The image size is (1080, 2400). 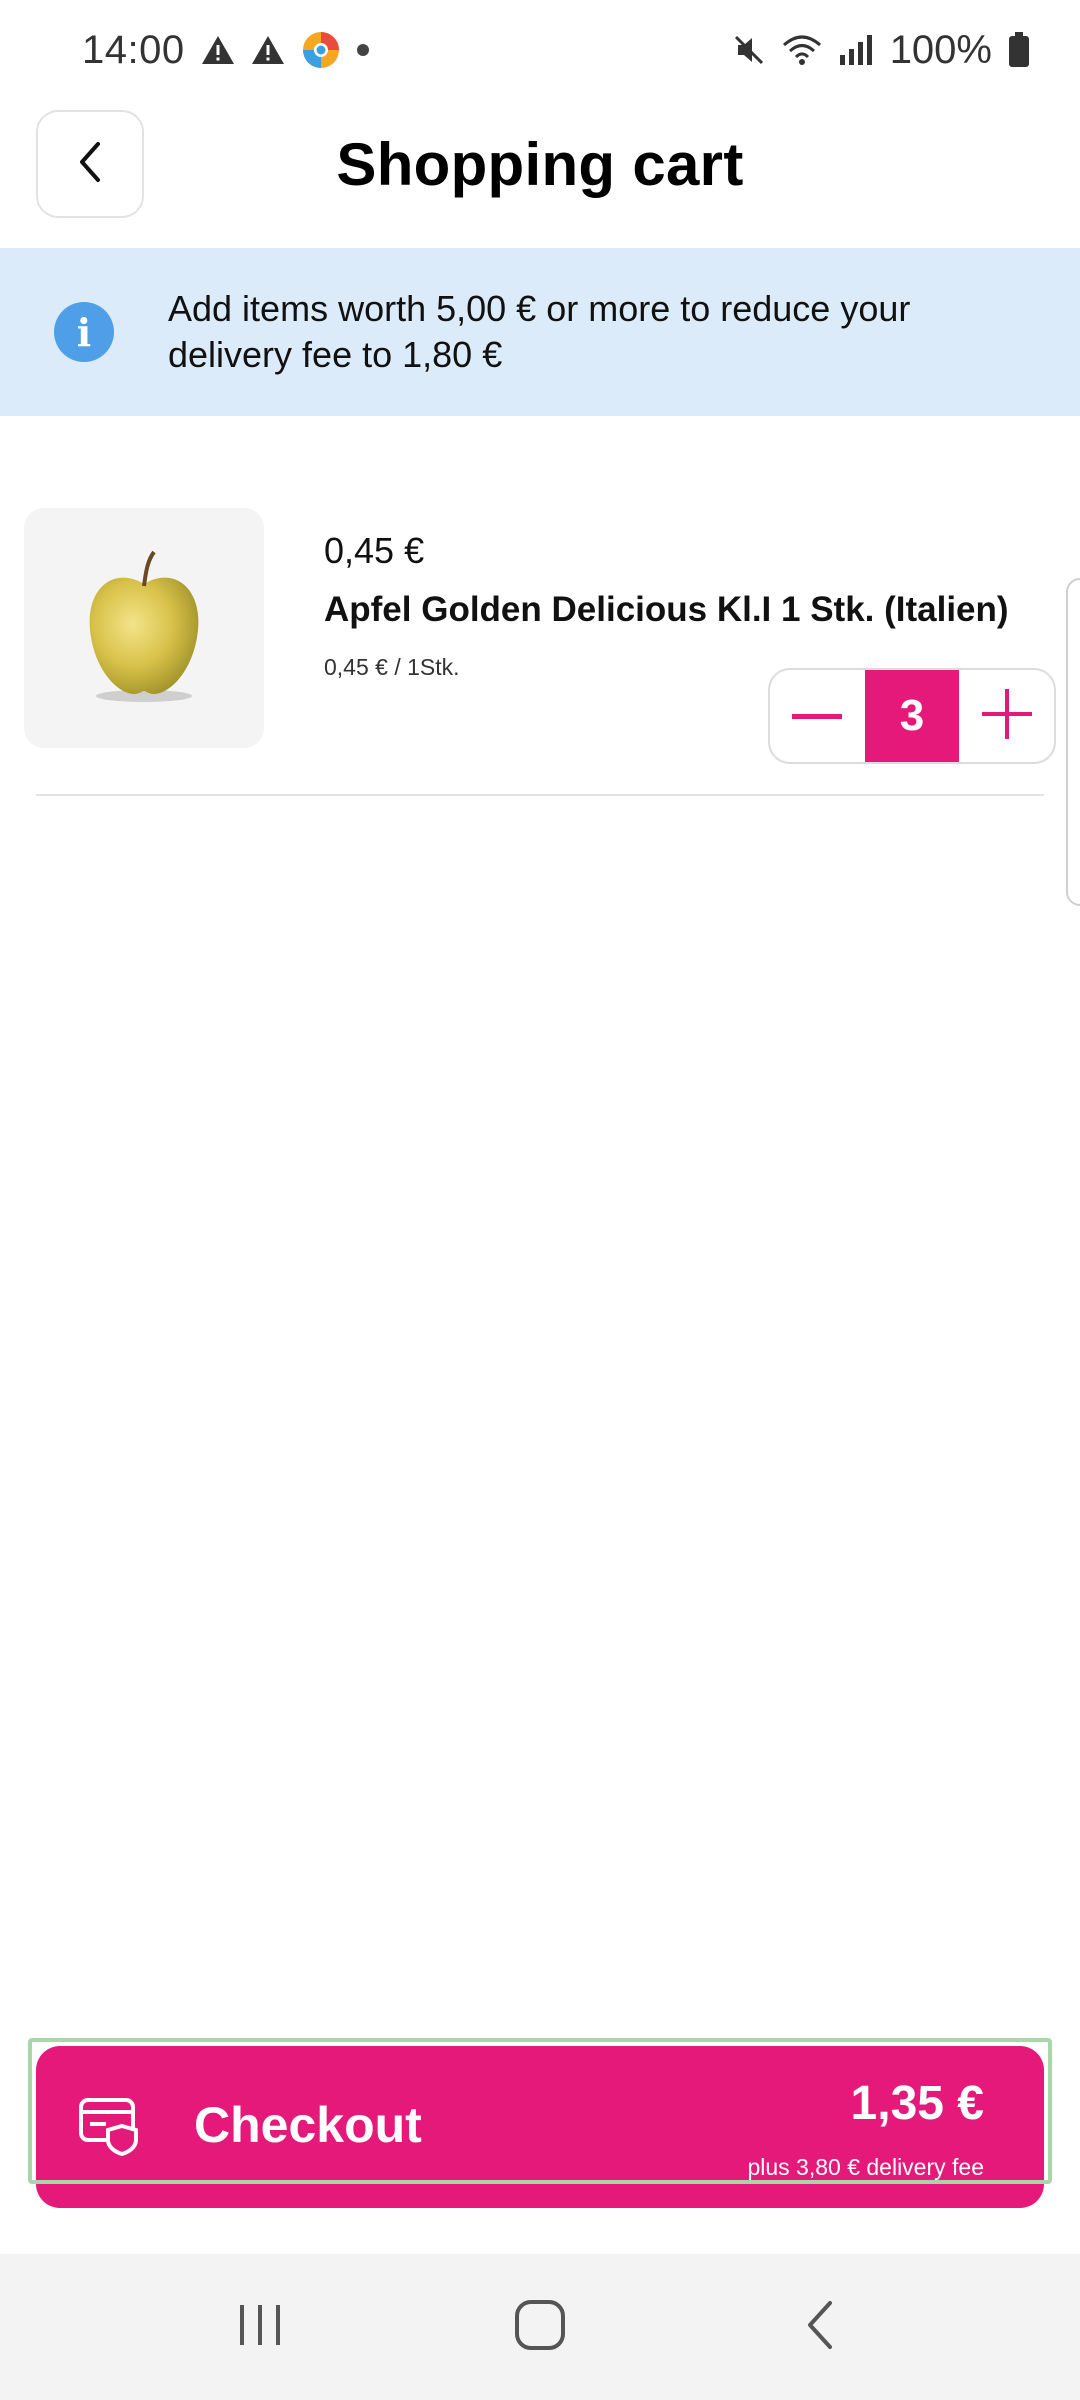 What do you see at coordinates (392, 667) in the screenshot?
I see `item-unit-price: 0,45 € / 1Stk.` at bounding box center [392, 667].